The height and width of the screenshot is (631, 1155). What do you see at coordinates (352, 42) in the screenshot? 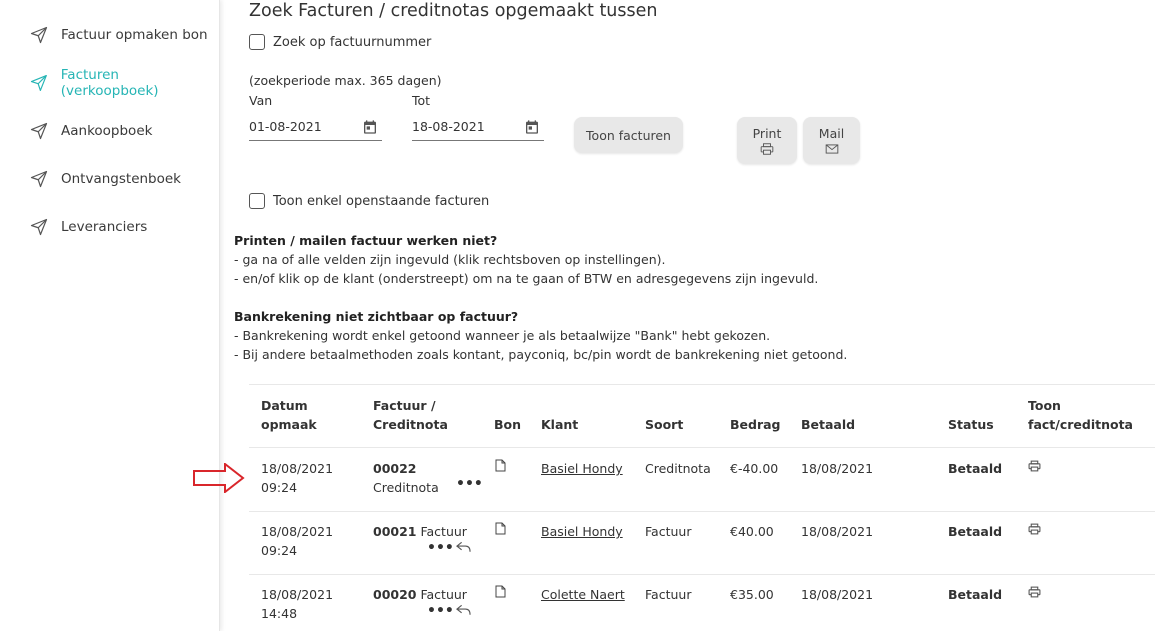
I see `search-by-number-label: Zoek op factuurnummer` at bounding box center [352, 42].